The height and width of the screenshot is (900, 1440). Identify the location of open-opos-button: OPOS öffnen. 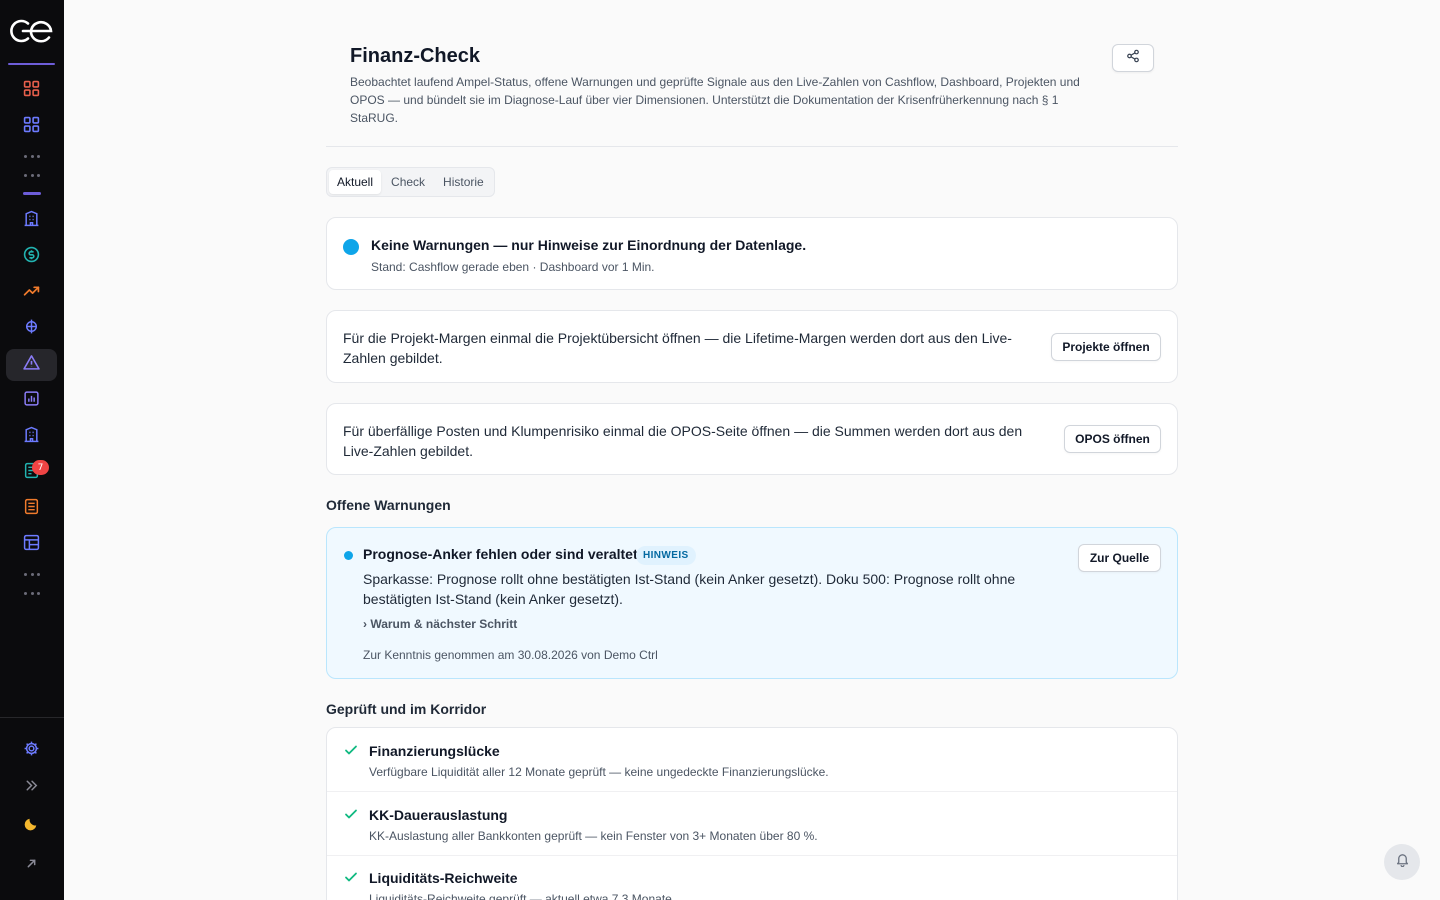
(1112, 439).